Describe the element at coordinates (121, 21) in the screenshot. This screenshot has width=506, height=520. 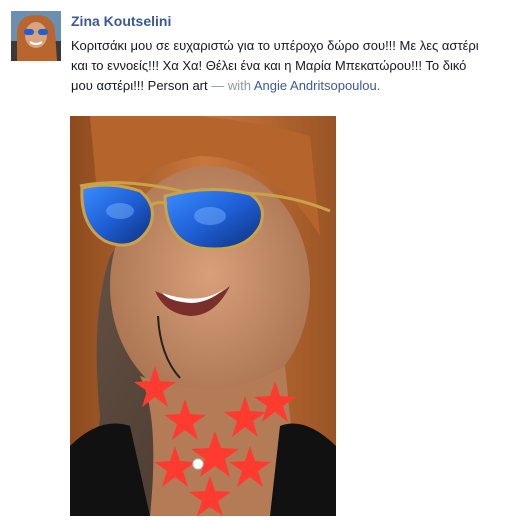
I see `author-name-link: Zina Koutselini` at that location.